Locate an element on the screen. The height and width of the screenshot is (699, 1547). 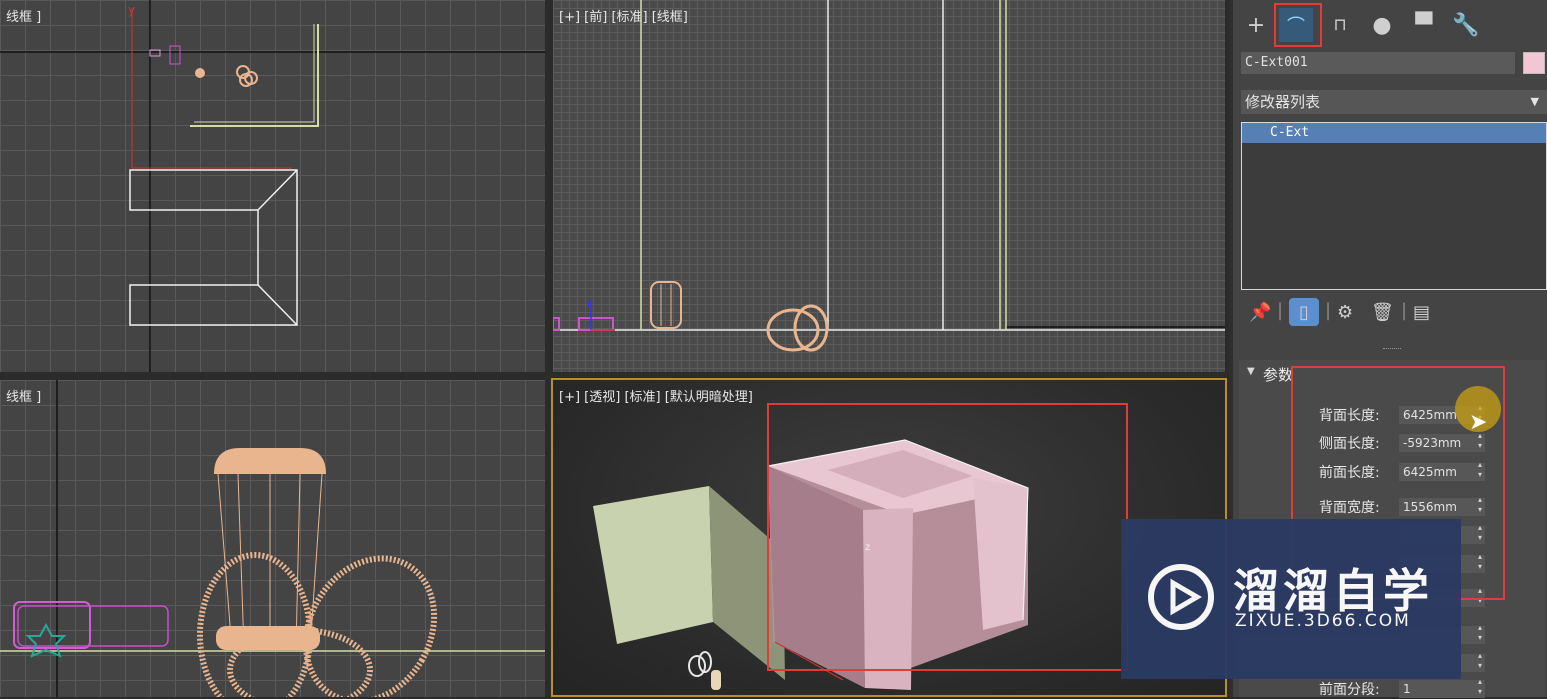
remove-modifier-icon: 🗑 is located at coordinates (1382, 312).